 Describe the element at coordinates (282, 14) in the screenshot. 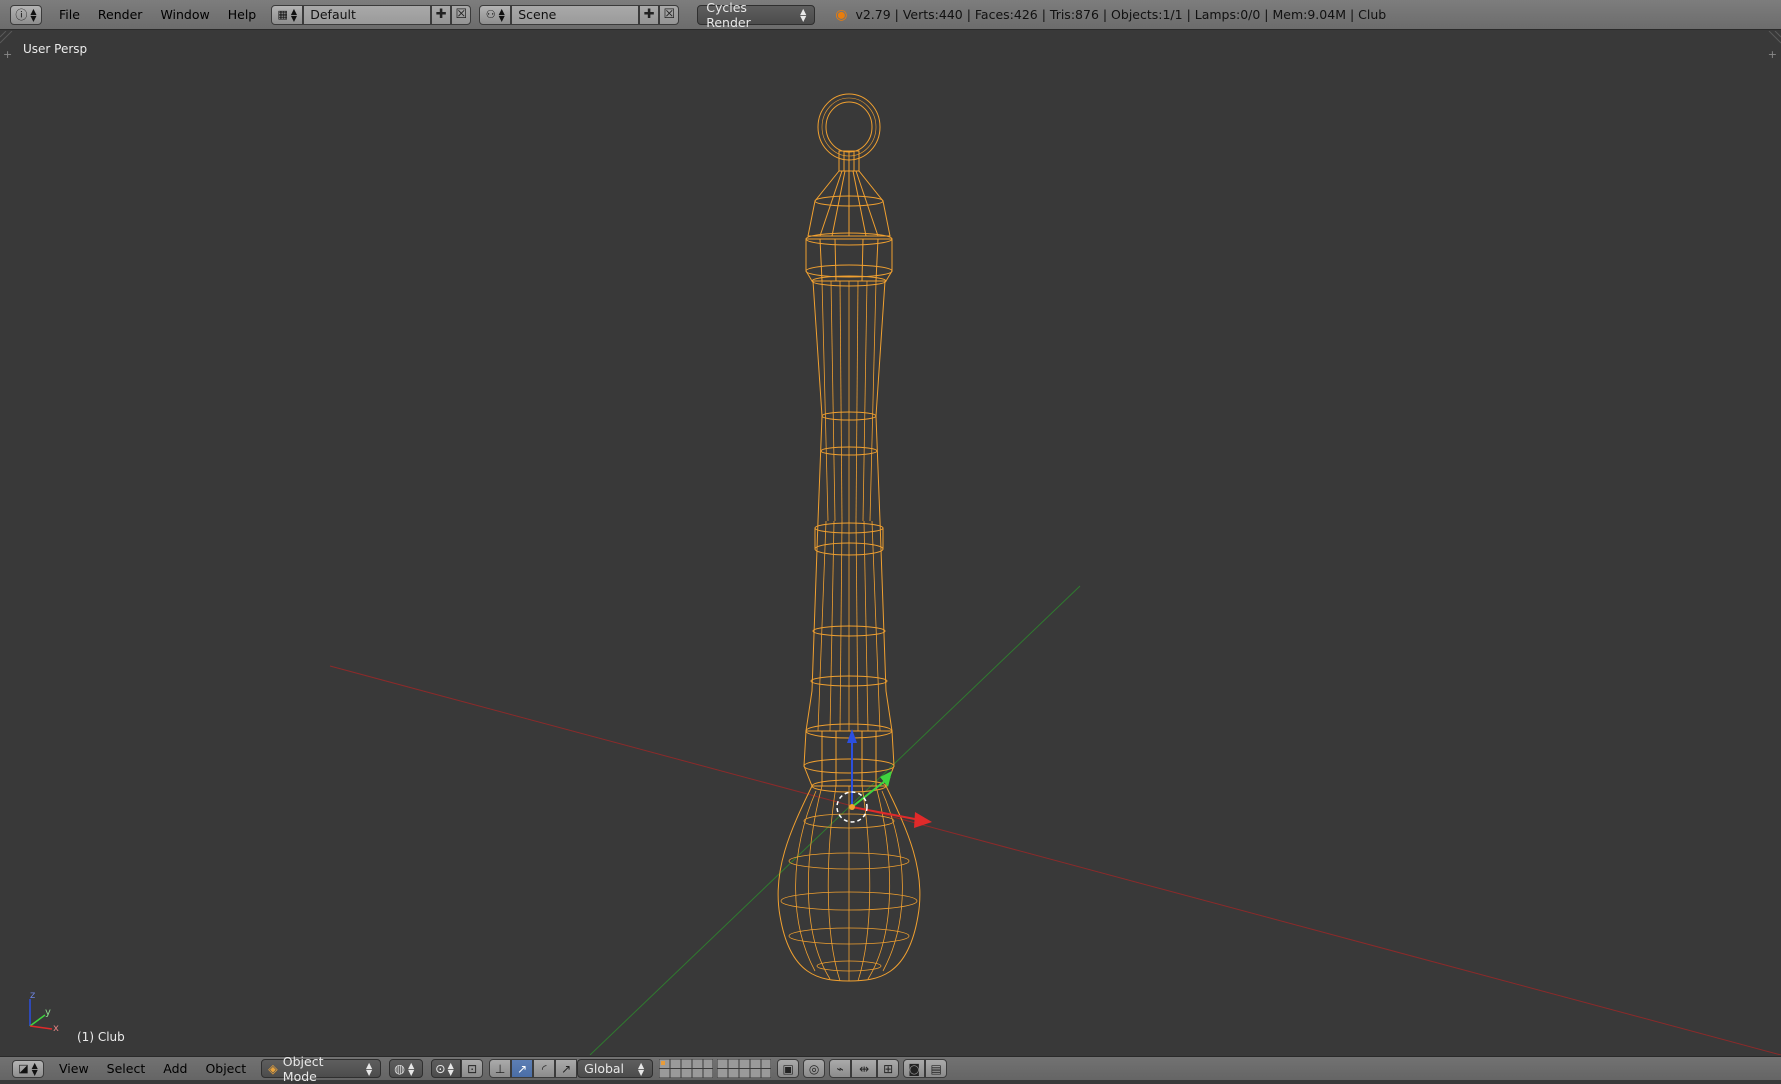

I see `layout-grid-icon: ▦` at that location.